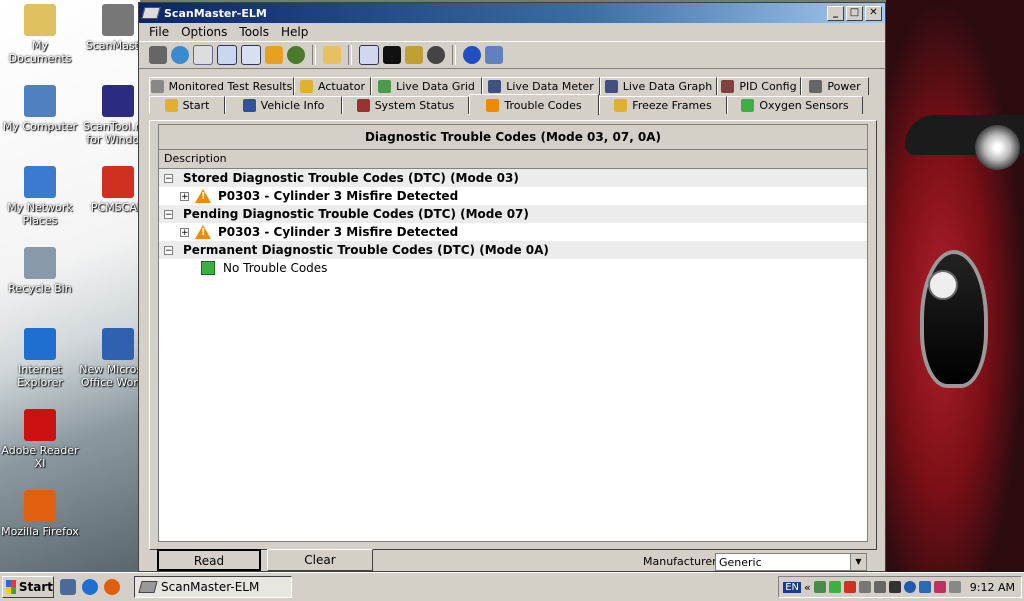  What do you see at coordinates (435, 86) in the screenshot?
I see `tab-label: Live Data Grid` at bounding box center [435, 86].